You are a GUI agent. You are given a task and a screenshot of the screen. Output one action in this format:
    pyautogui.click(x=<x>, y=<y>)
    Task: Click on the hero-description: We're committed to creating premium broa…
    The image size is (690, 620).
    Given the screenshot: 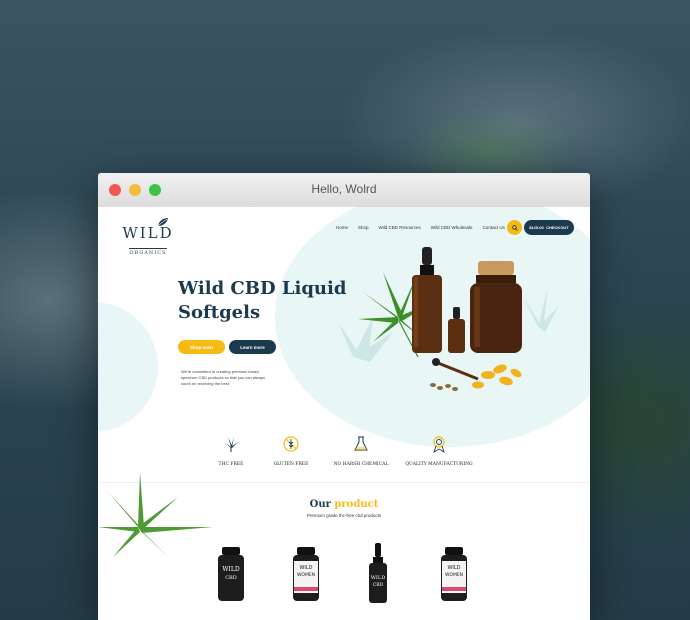 What is the action you would take?
    pyautogui.click(x=223, y=377)
    